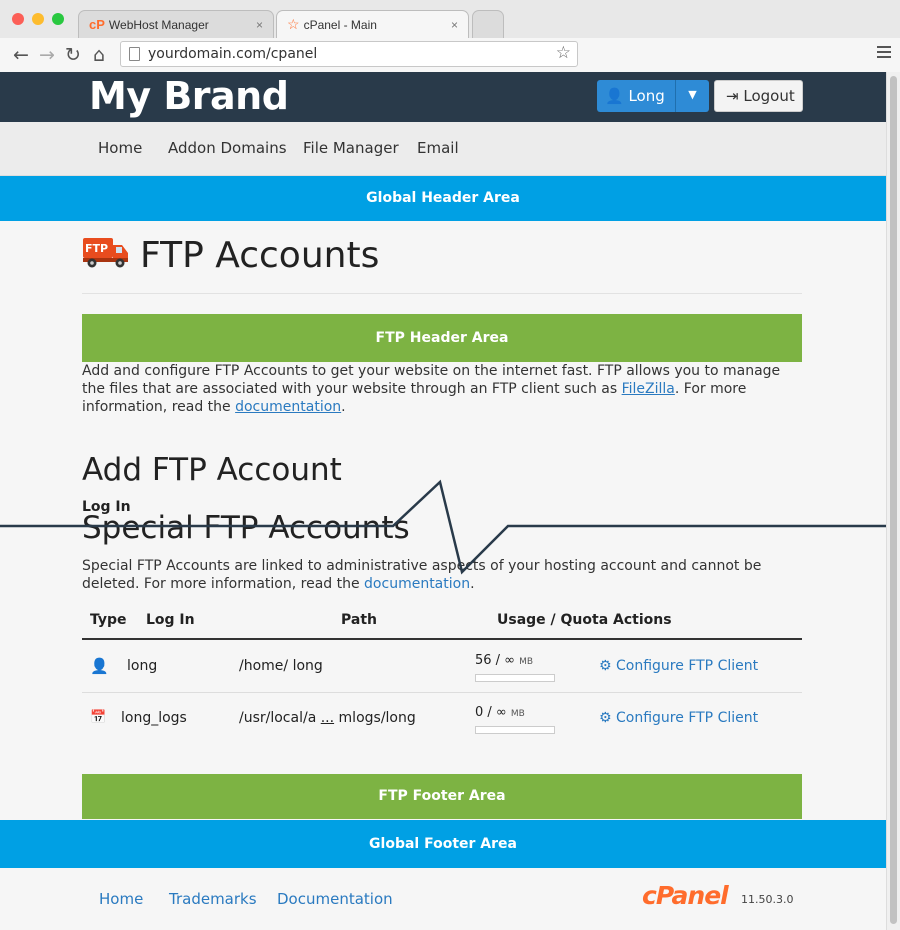 This screenshot has width=900, height=930. Describe the element at coordinates (233, 54) in the screenshot. I see `url-text: yourdomain.com/cpanel` at that location.